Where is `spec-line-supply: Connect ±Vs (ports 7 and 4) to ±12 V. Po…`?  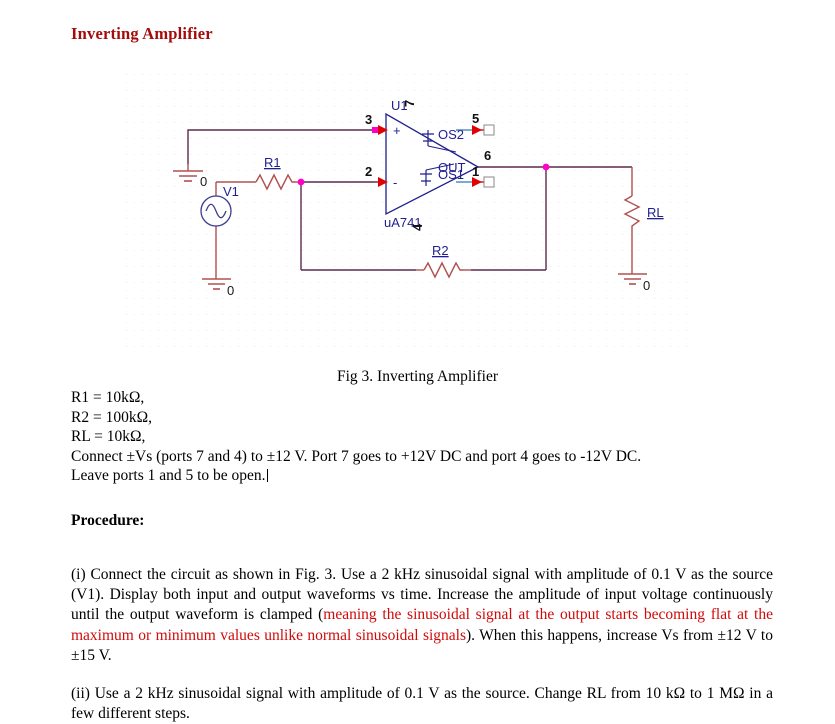
spec-line-supply: Connect ±Vs (ports 7 and 4) to ±12 V. Po… is located at coordinates (431, 457).